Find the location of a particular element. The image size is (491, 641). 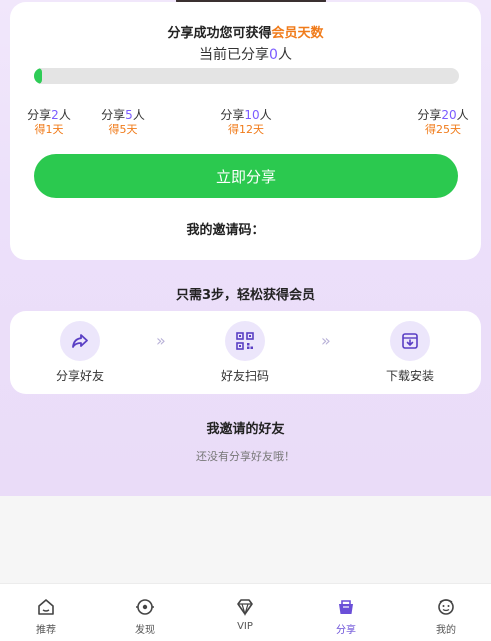

discover-icon is located at coordinates (145, 607).